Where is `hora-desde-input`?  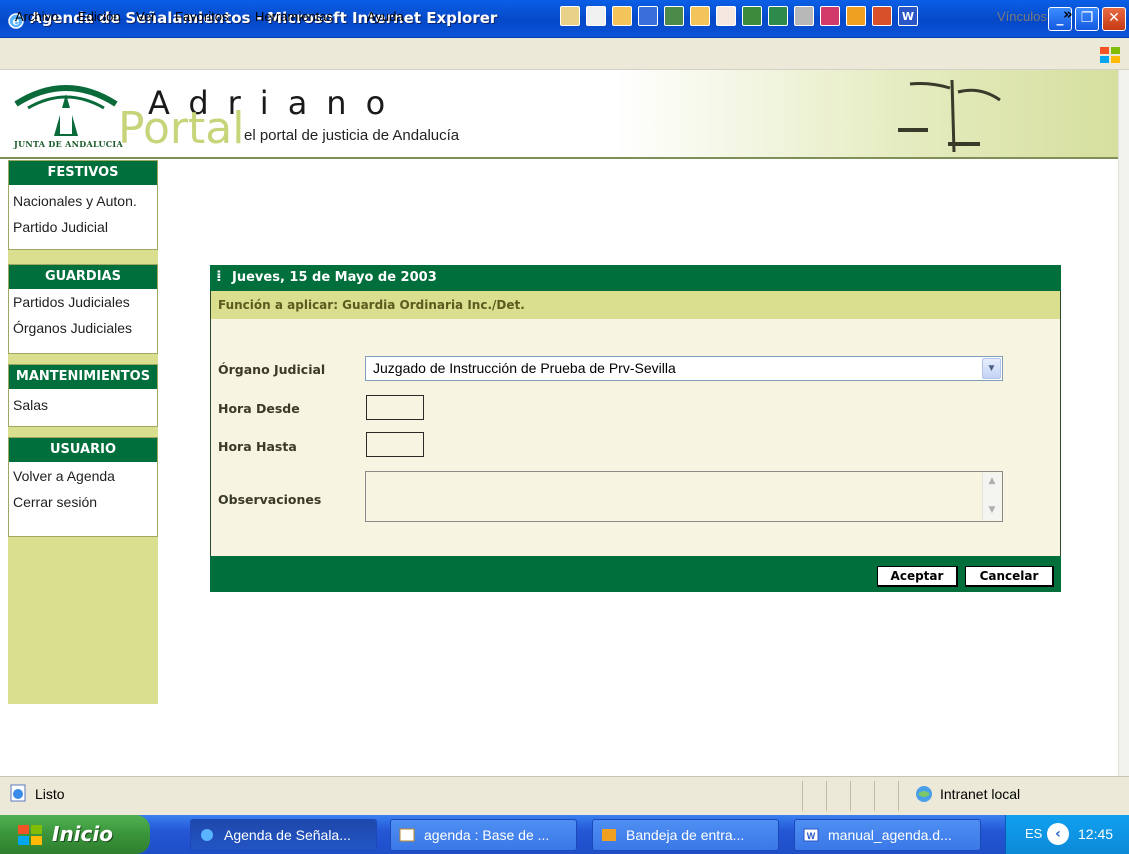
hora-desde-input is located at coordinates (395, 407).